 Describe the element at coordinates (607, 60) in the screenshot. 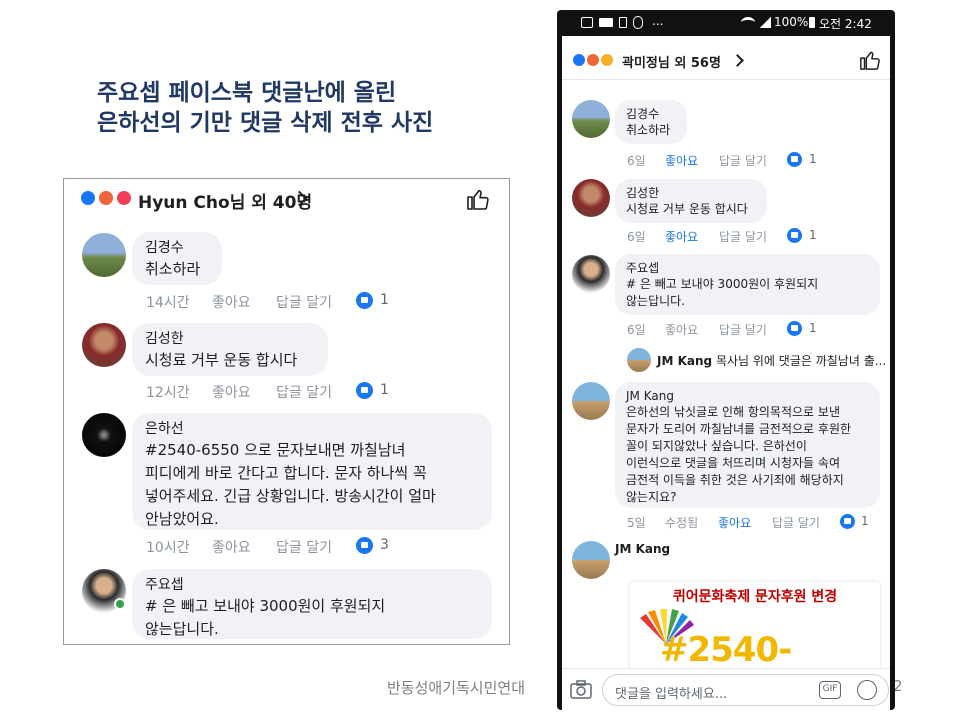

I see `sad-reaction-icon` at that location.